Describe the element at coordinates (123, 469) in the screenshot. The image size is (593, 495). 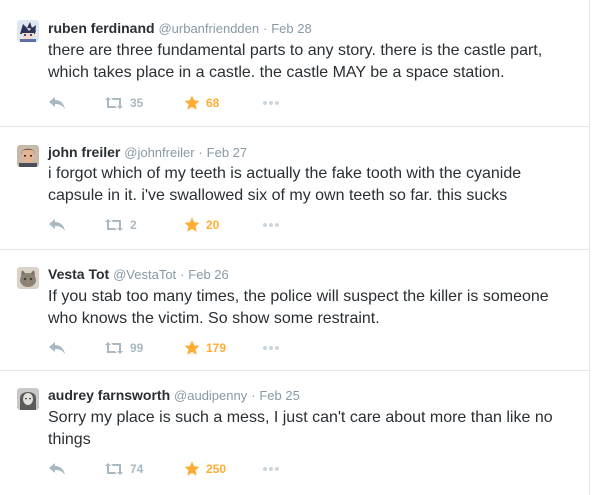
I see `retweet-button: 74` at that location.